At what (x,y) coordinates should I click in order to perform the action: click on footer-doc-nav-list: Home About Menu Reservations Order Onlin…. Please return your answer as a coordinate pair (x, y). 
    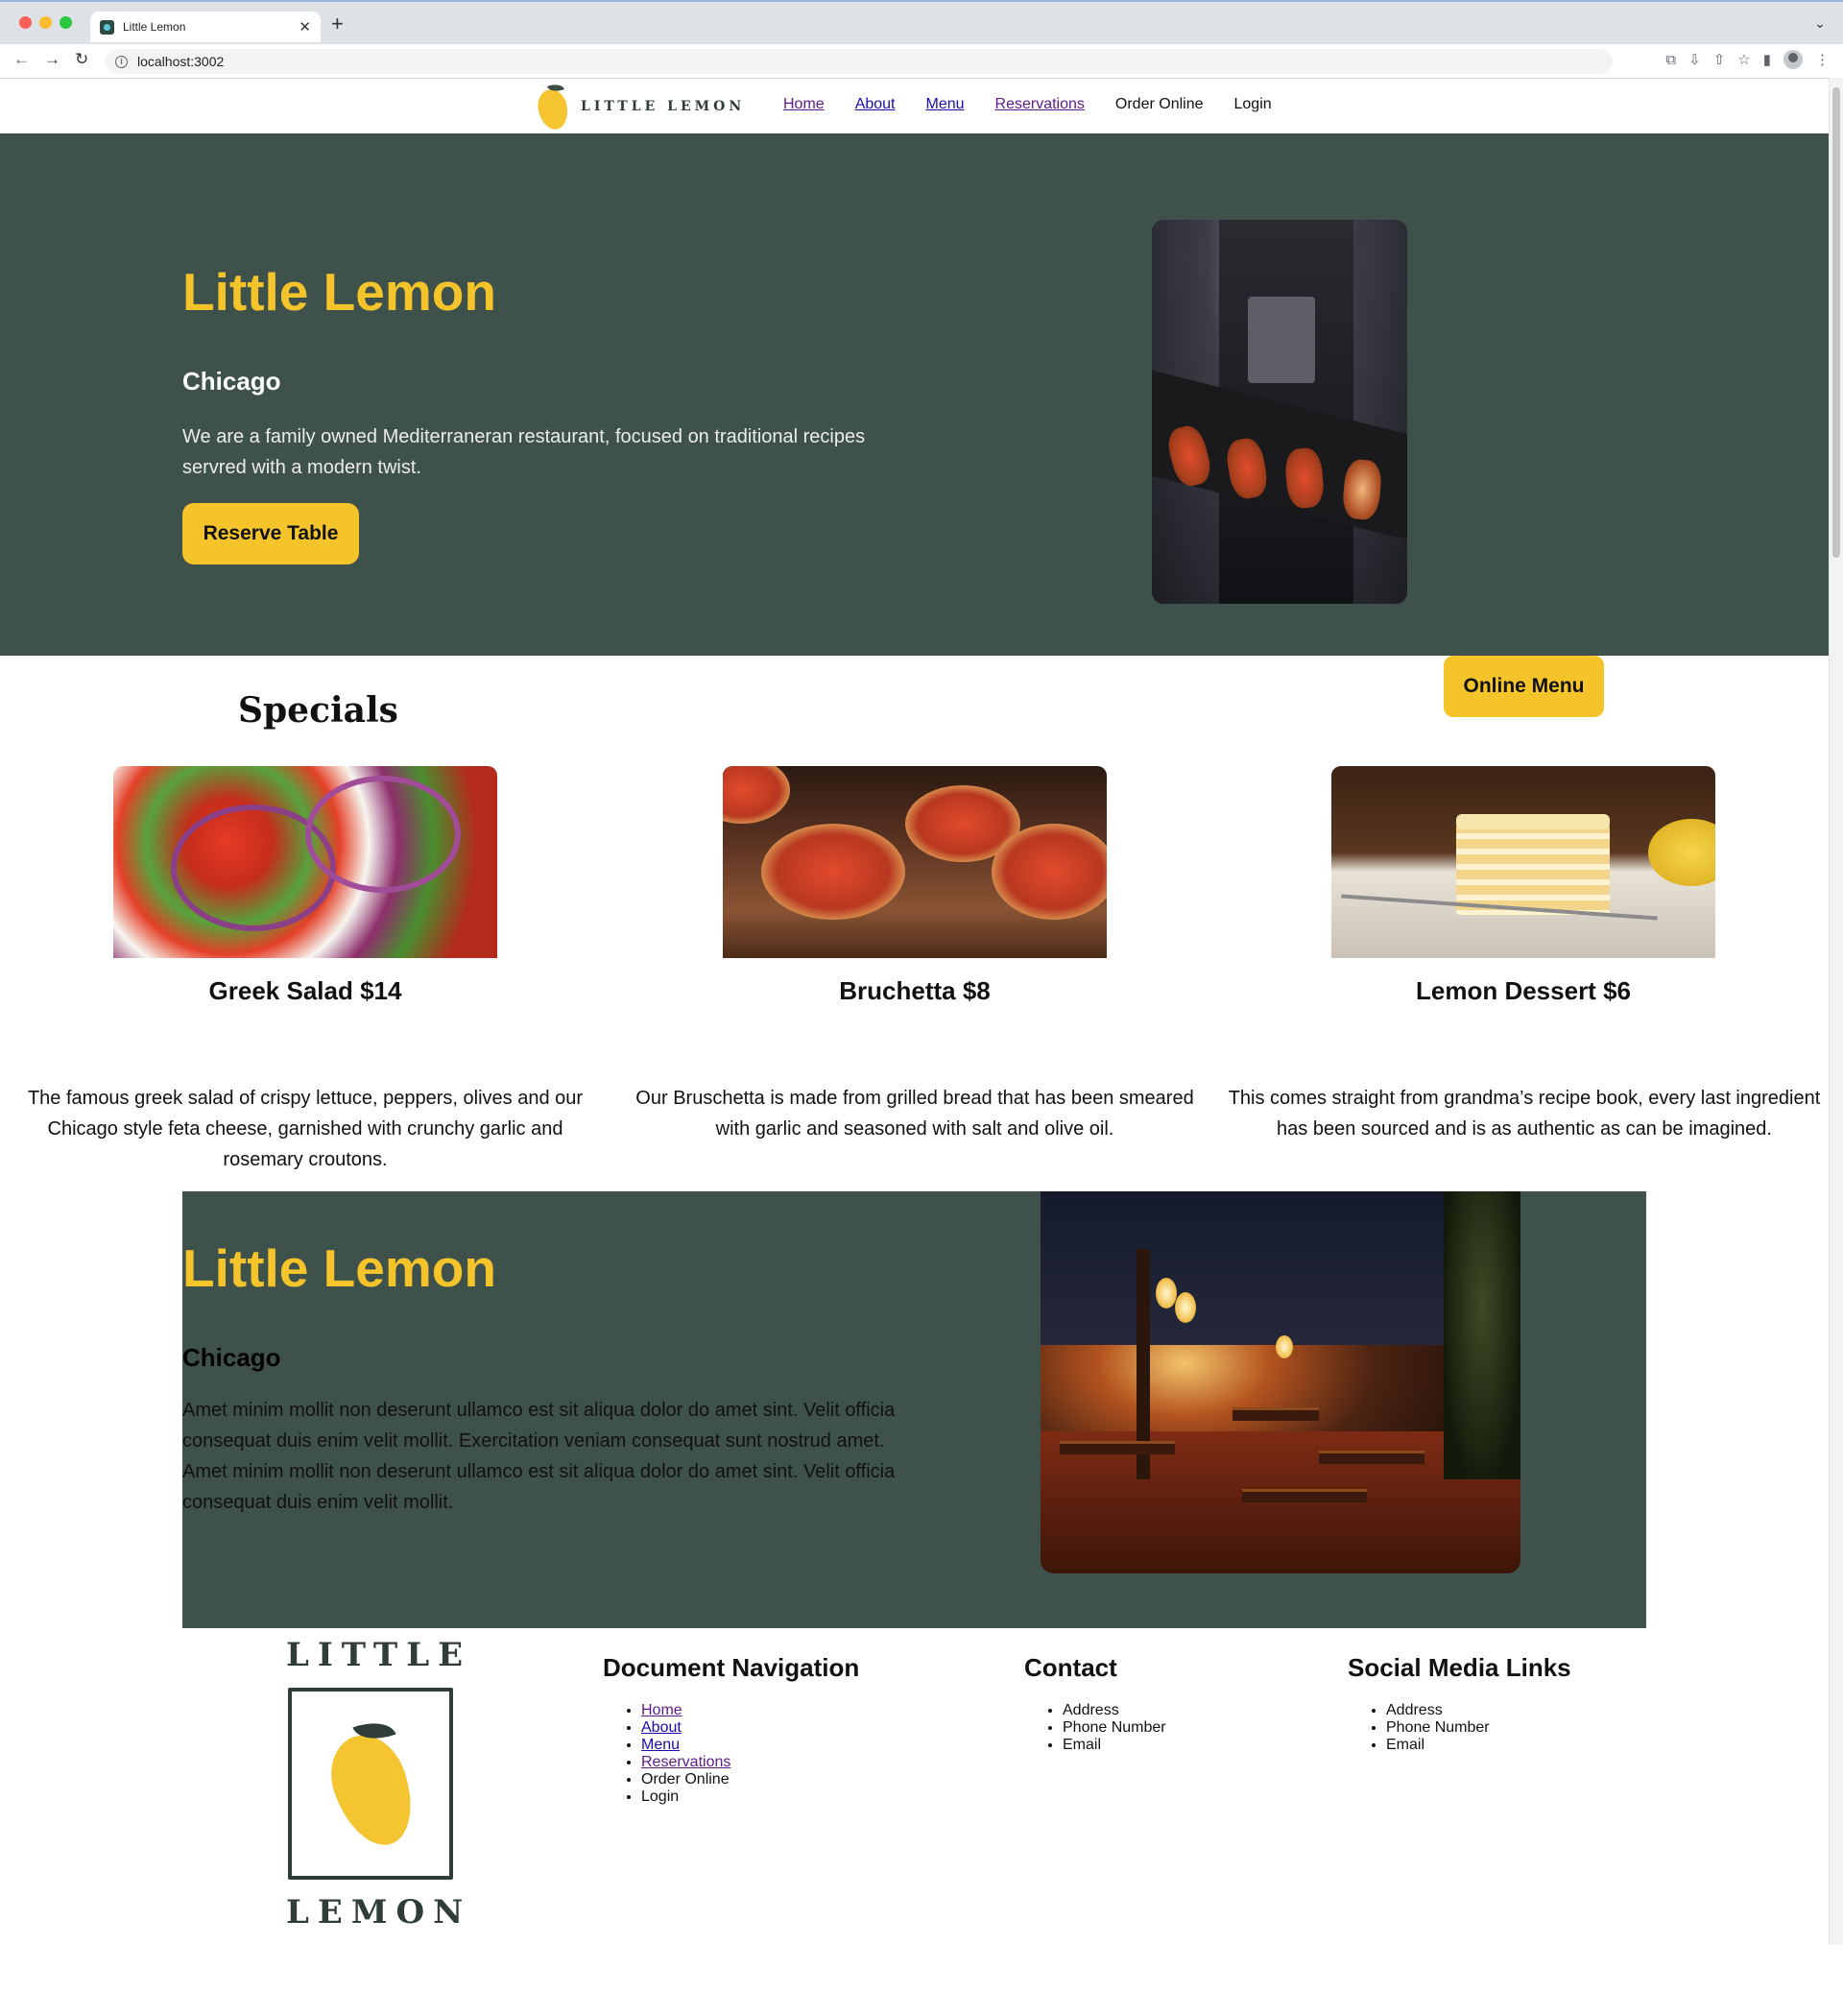
    Looking at the image, I should click on (750, 1754).